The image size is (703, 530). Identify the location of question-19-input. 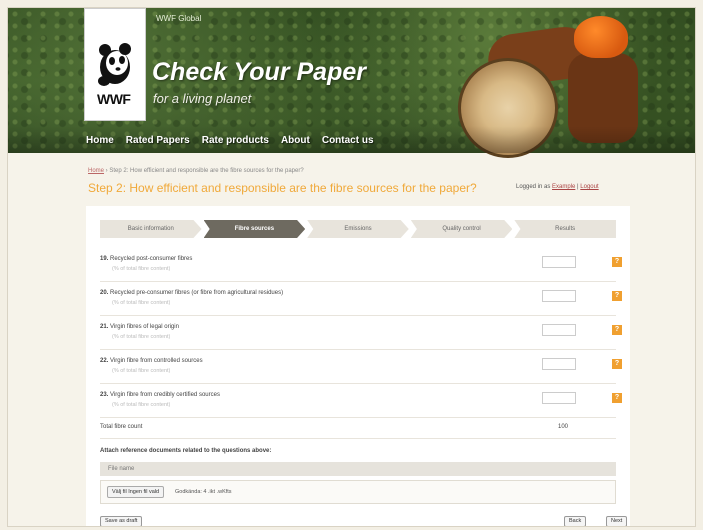
(559, 262).